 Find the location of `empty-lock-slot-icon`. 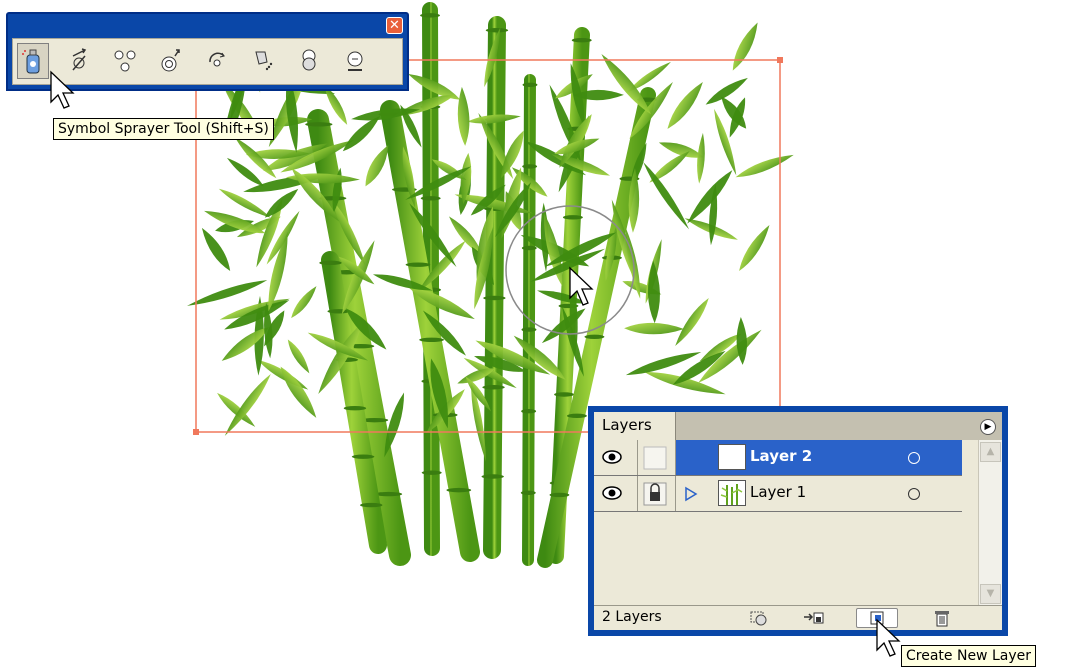

empty-lock-slot-icon is located at coordinates (655, 458).